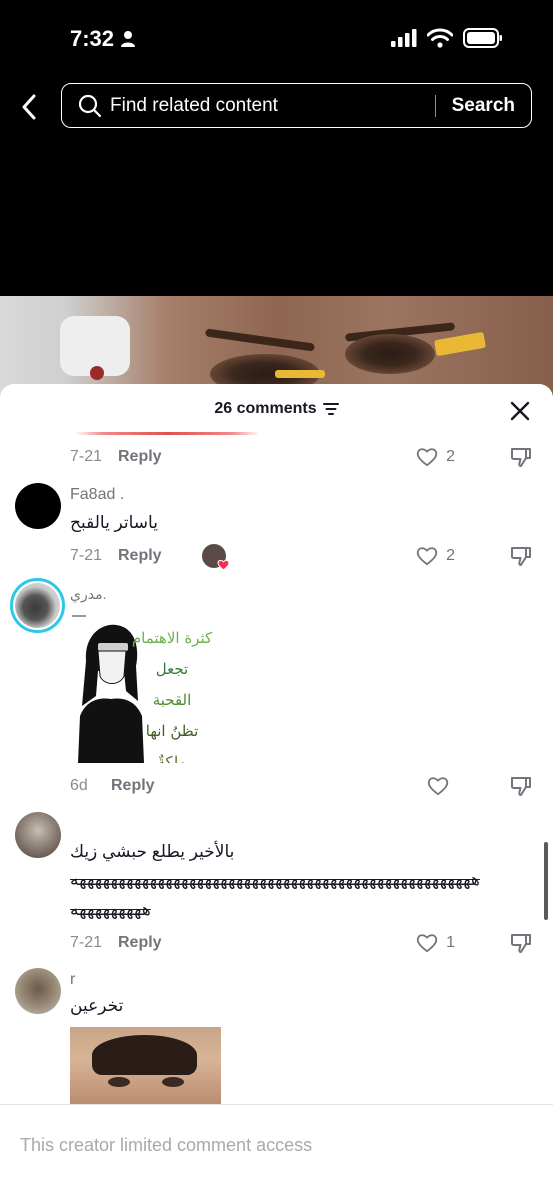  What do you see at coordinates (223, 565) in the screenshot?
I see `heart-badge-icon` at bounding box center [223, 565].